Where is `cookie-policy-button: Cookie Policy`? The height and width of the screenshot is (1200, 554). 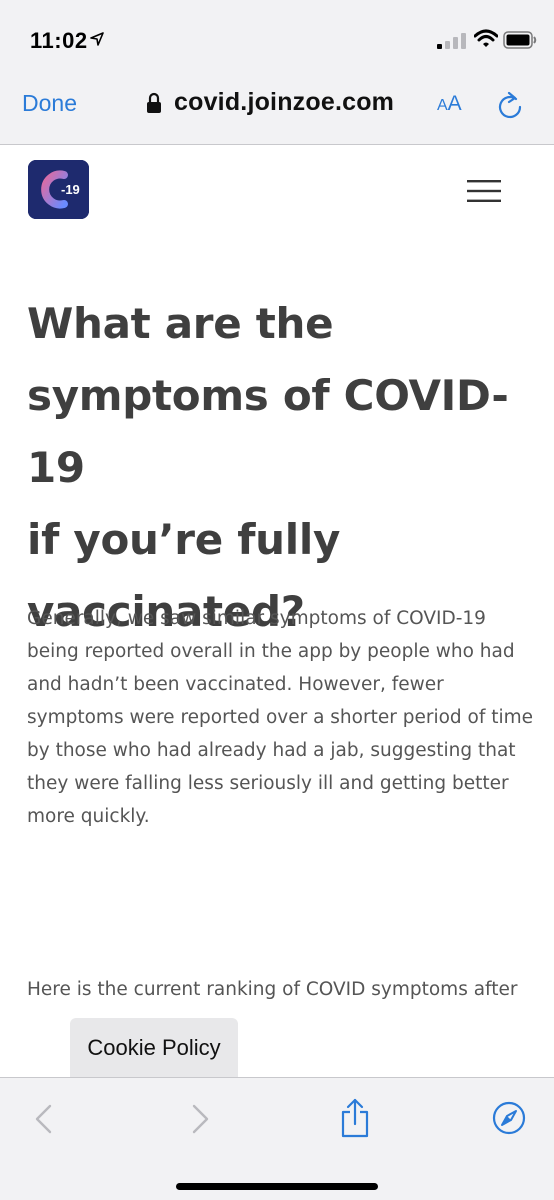 cookie-policy-button: Cookie Policy is located at coordinates (154, 1048).